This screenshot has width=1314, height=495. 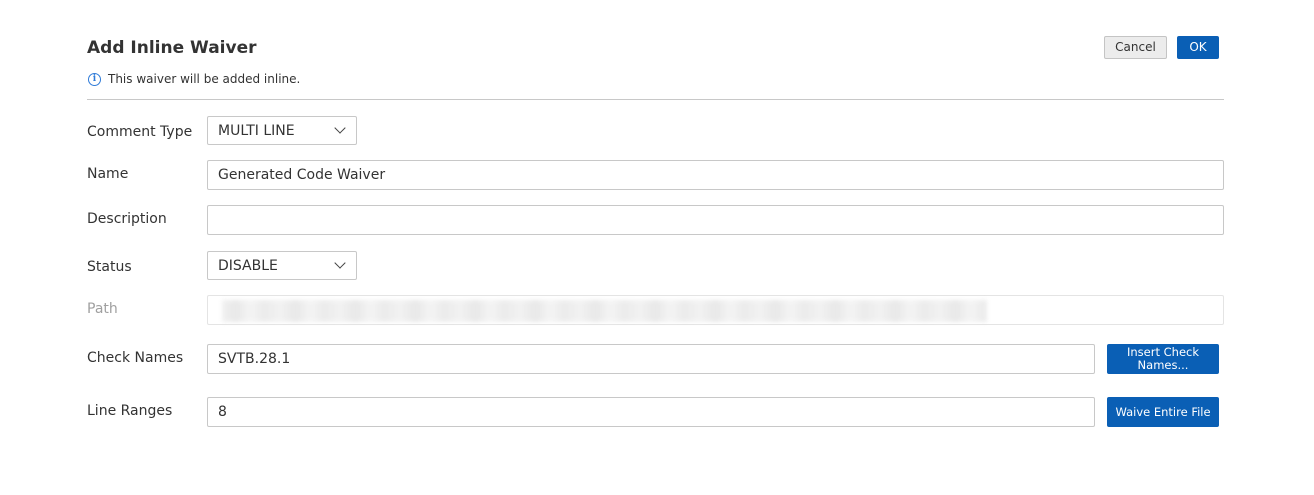 What do you see at coordinates (651, 359) in the screenshot?
I see `check-names-field: SVTB.28.1` at bounding box center [651, 359].